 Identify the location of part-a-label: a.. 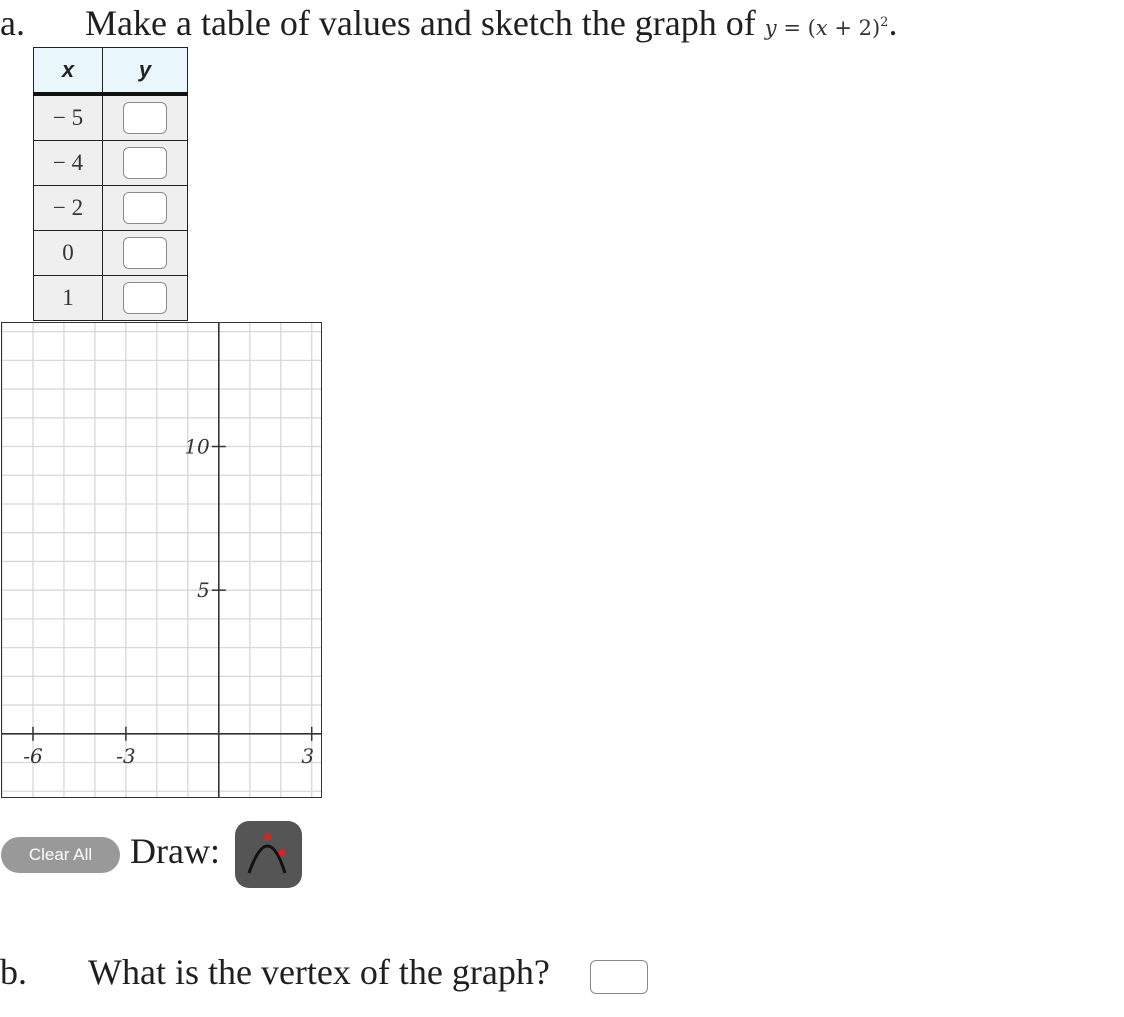
(12, 23).